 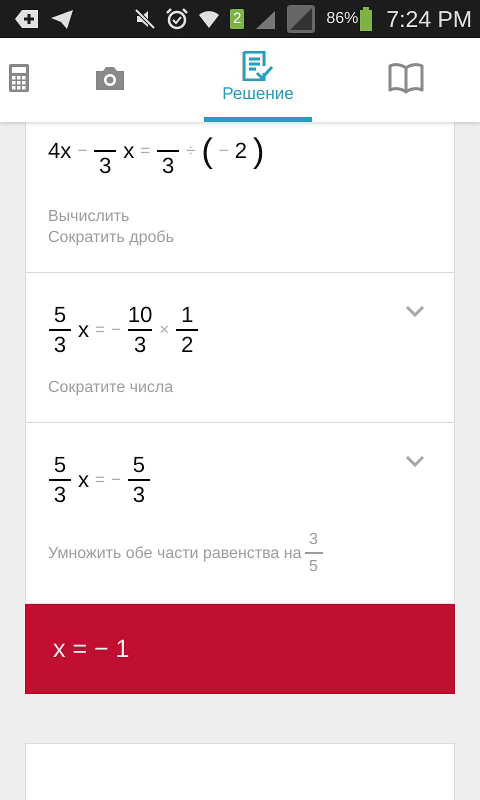 I want to click on hint-text: Умножить обе части равенства на, so click(x=175, y=554).